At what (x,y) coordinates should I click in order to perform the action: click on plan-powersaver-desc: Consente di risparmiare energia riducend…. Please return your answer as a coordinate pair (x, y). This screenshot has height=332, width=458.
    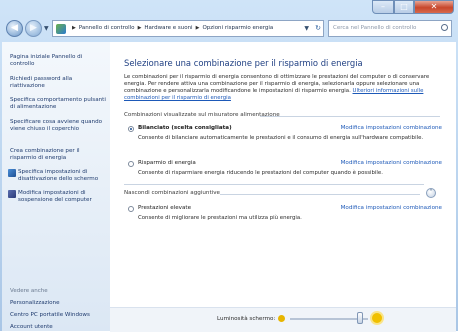
    Looking at the image, I should click on (260, 173).